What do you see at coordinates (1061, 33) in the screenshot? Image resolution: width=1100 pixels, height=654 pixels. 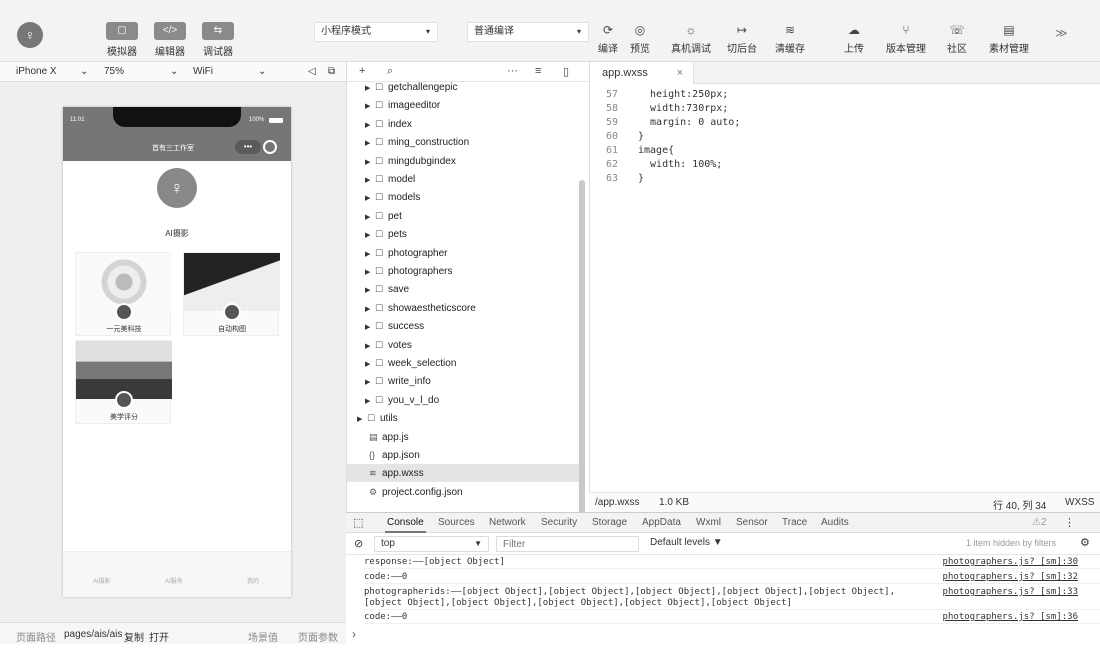 I see `more-icon: ≫` at bounding box center [1061, 33].